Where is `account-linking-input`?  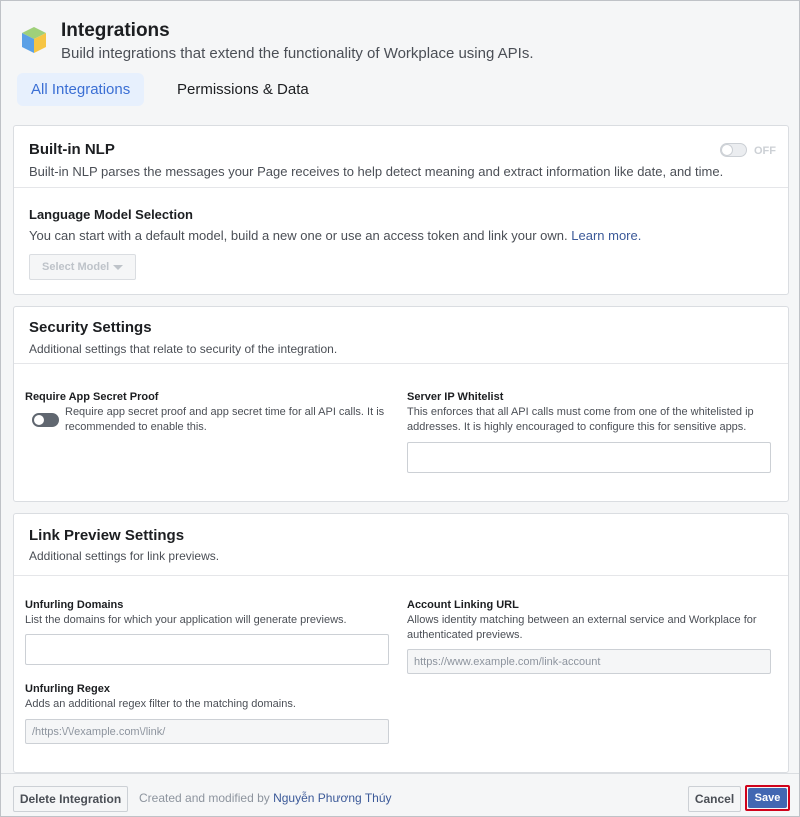
account-linking-input is located at coordinates (589, 661).